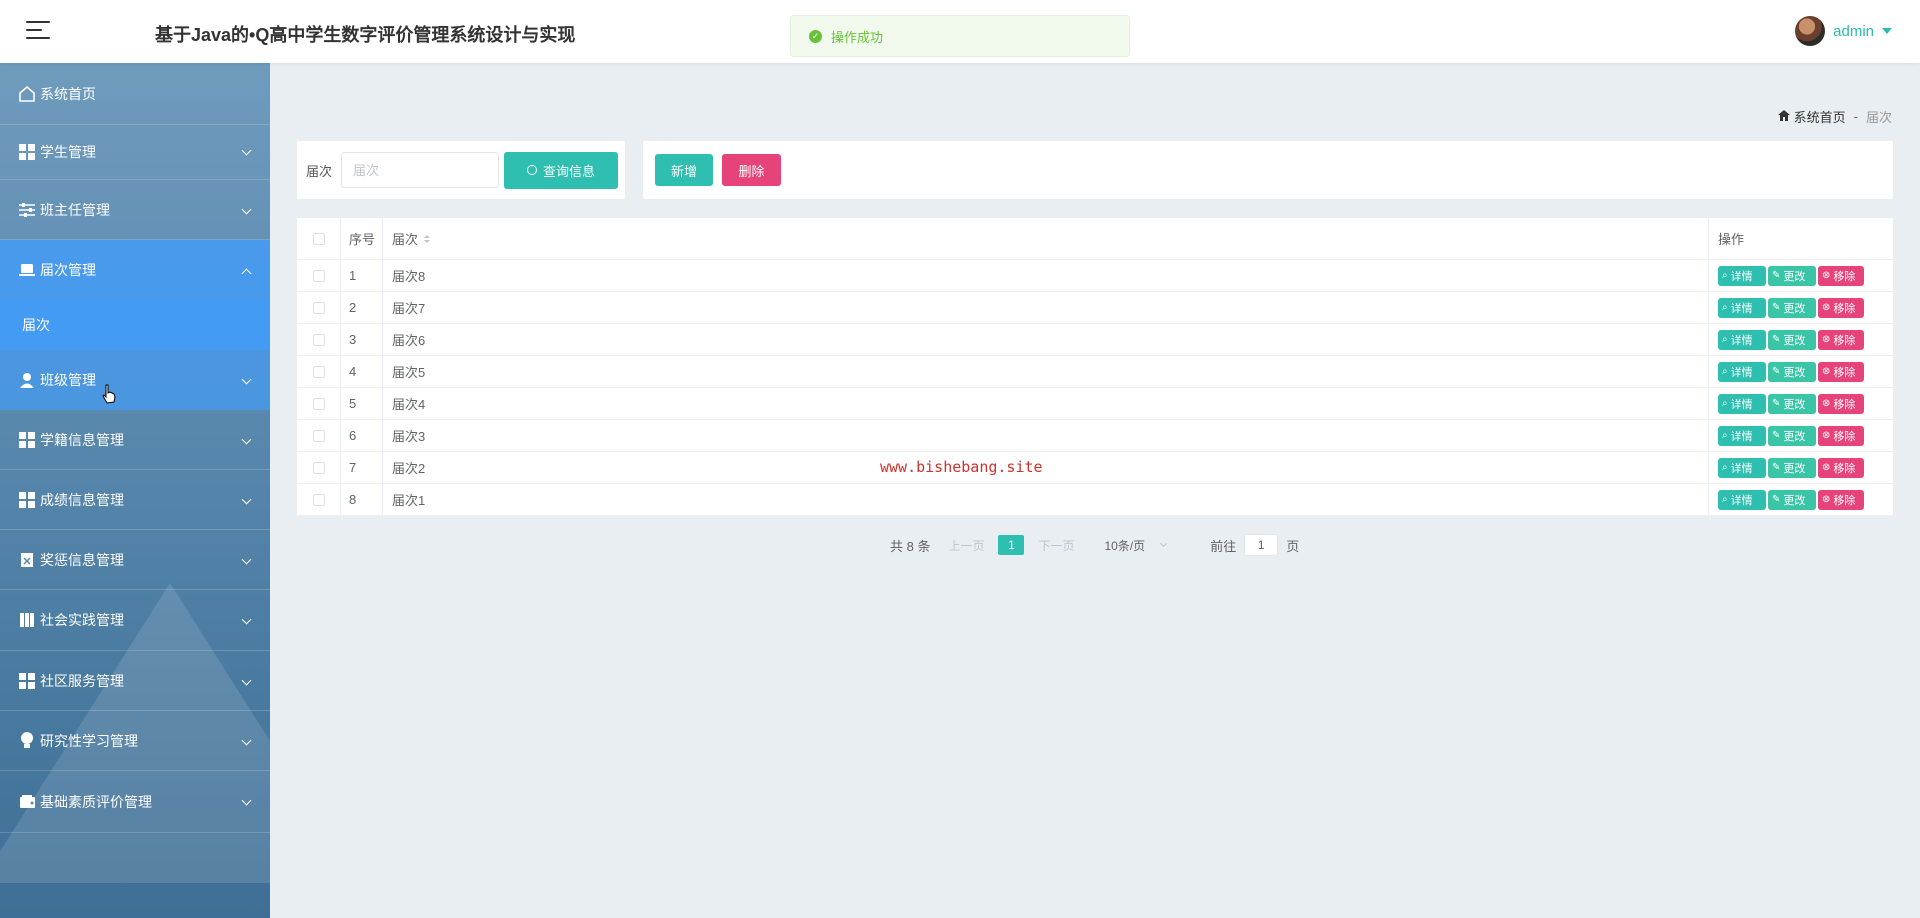 Image resolution: width=1920 pixels, height=918 pixels. Describe the element at coordinates (561, 170) in the screenshot. I see `search-button: 查询信息` at that location.